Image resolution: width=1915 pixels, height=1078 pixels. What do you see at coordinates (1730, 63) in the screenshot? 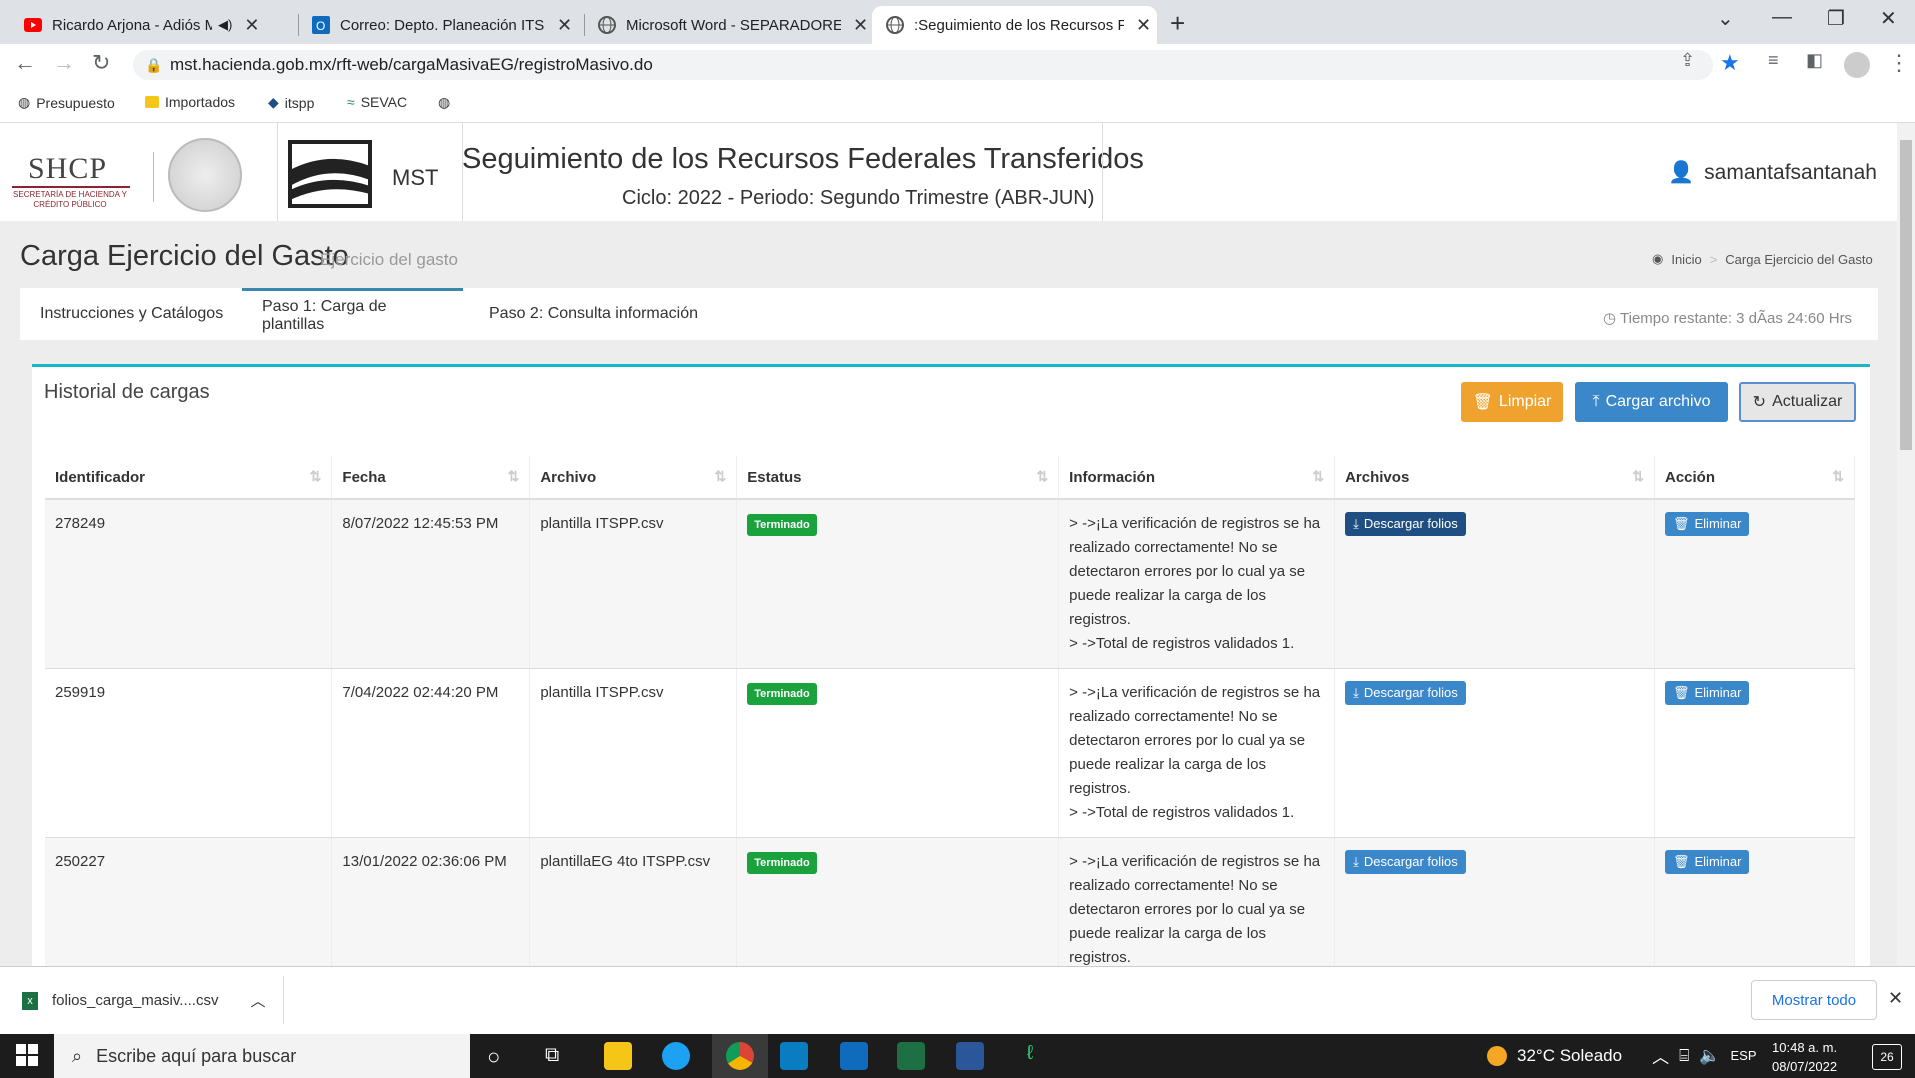
I see `bookmark-star-icon: ★` at bounding box center [1730, 63].